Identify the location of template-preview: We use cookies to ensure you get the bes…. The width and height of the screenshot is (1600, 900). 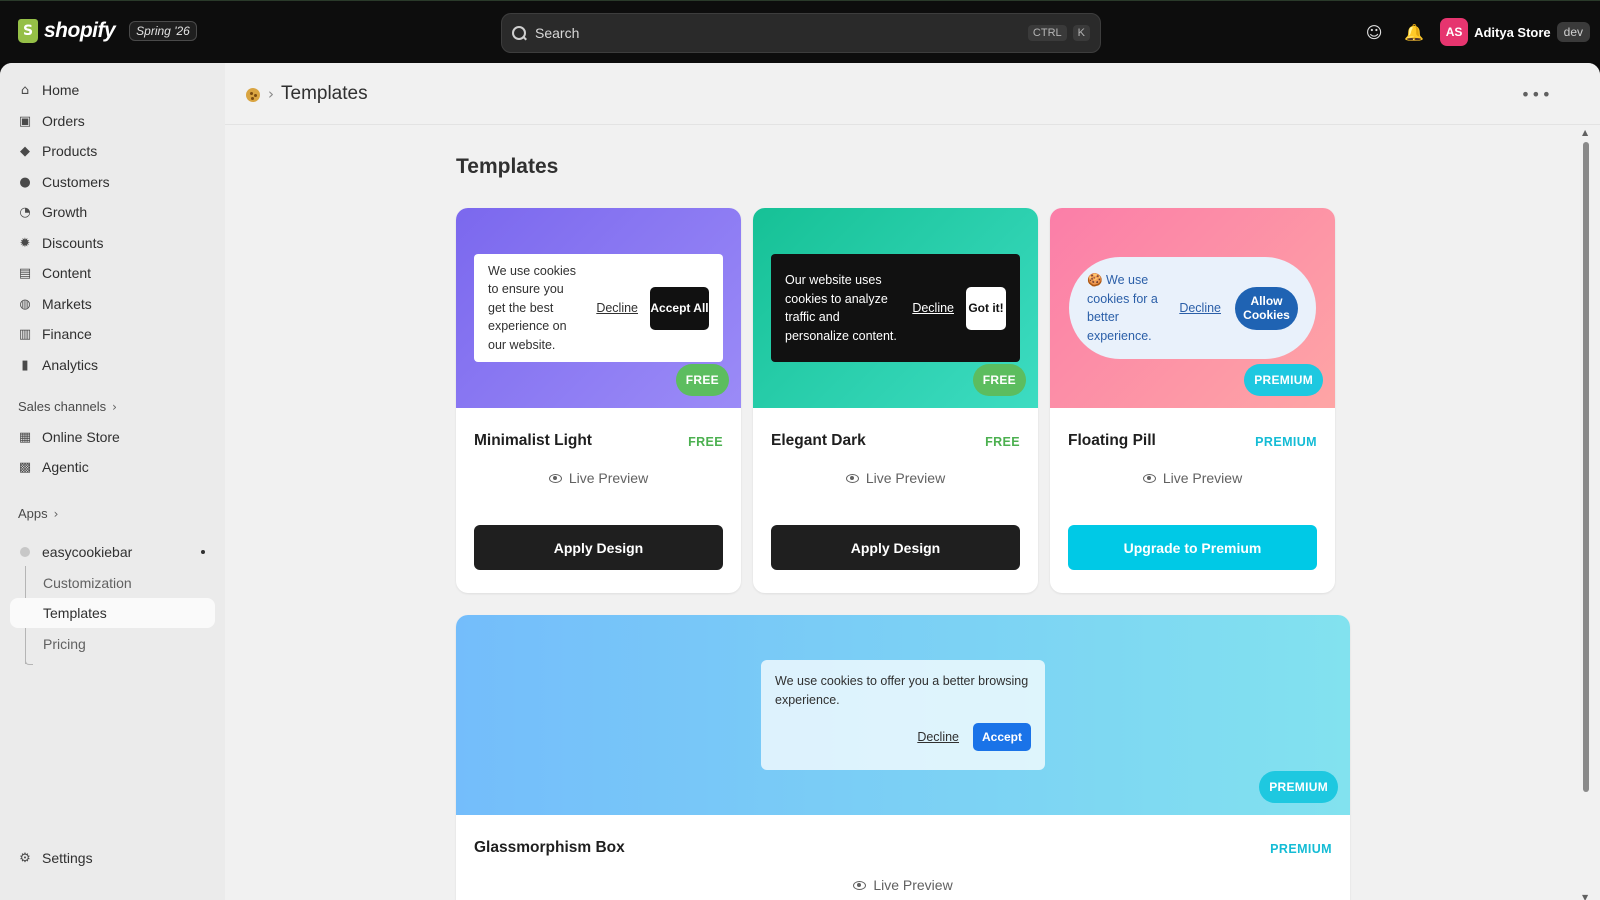
(598, 308).